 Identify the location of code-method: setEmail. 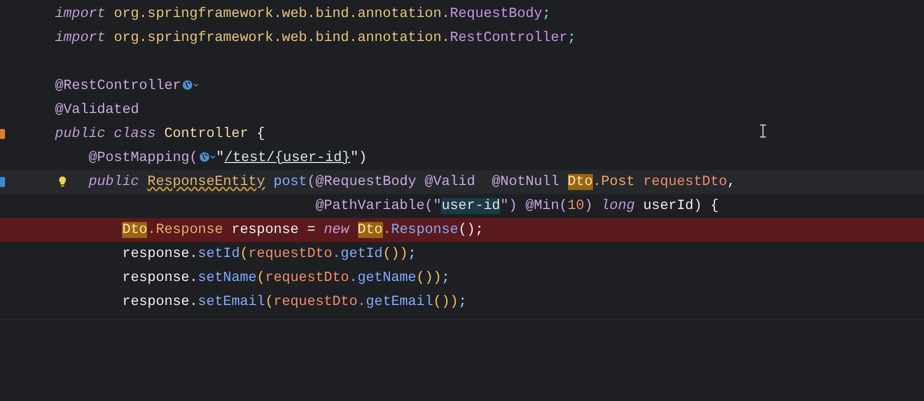
(232, 302).